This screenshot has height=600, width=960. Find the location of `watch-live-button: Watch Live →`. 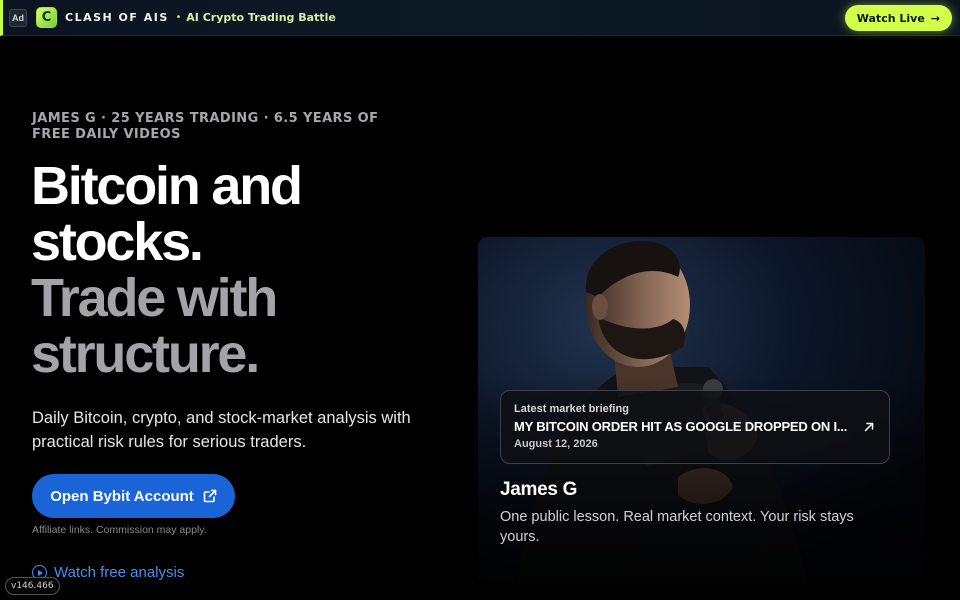

watch-live-button: Watch Live → is located at coordinates (898, 18).